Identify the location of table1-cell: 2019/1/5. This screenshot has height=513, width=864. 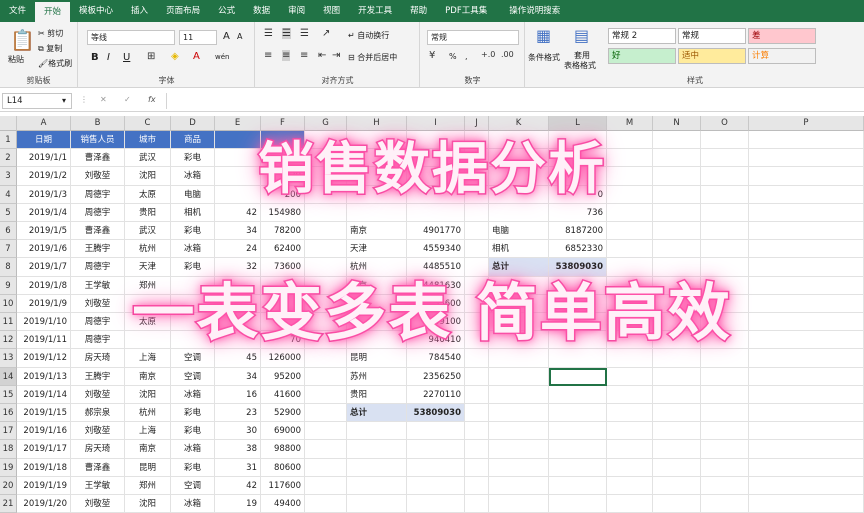
(44, 231).